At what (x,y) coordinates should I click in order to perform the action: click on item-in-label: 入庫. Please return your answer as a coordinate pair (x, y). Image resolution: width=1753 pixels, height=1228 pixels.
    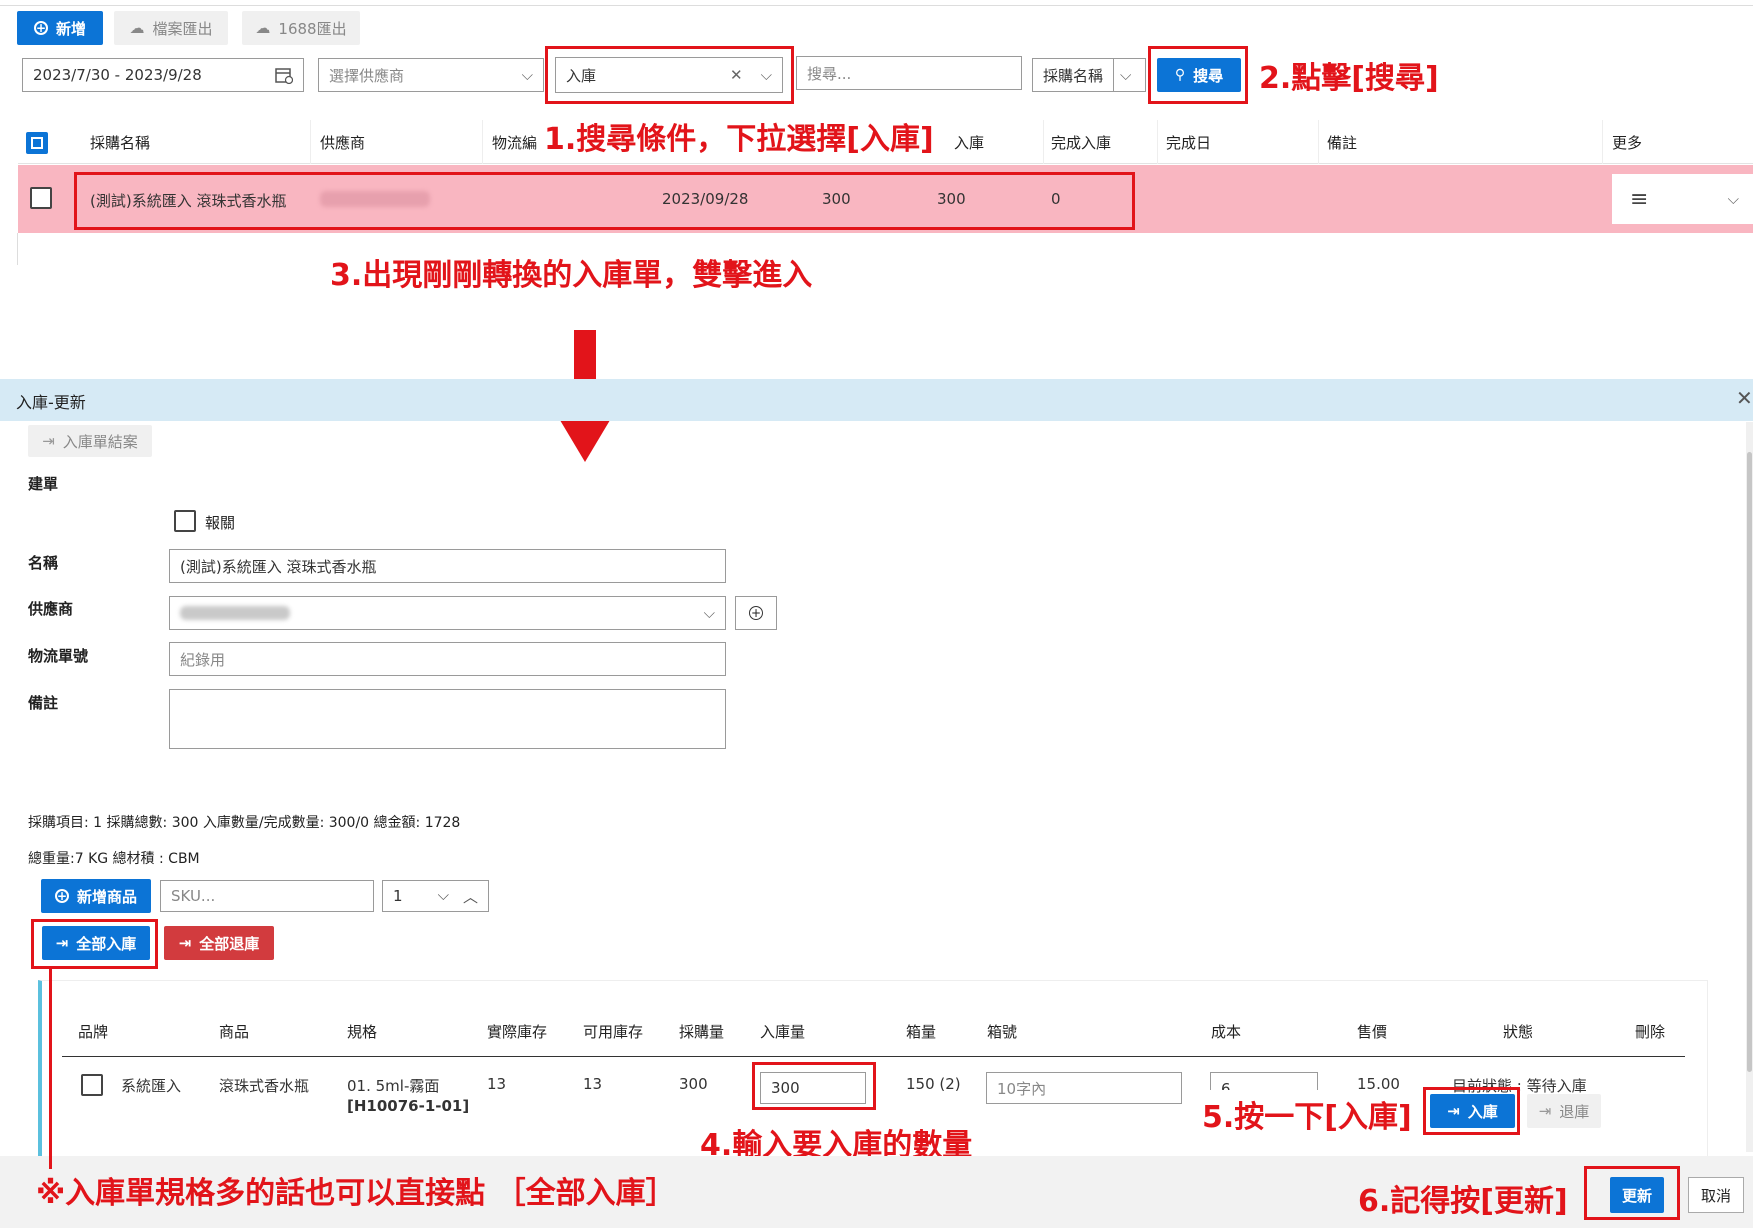
    Looking at the image, I should click on (1482, 1111).